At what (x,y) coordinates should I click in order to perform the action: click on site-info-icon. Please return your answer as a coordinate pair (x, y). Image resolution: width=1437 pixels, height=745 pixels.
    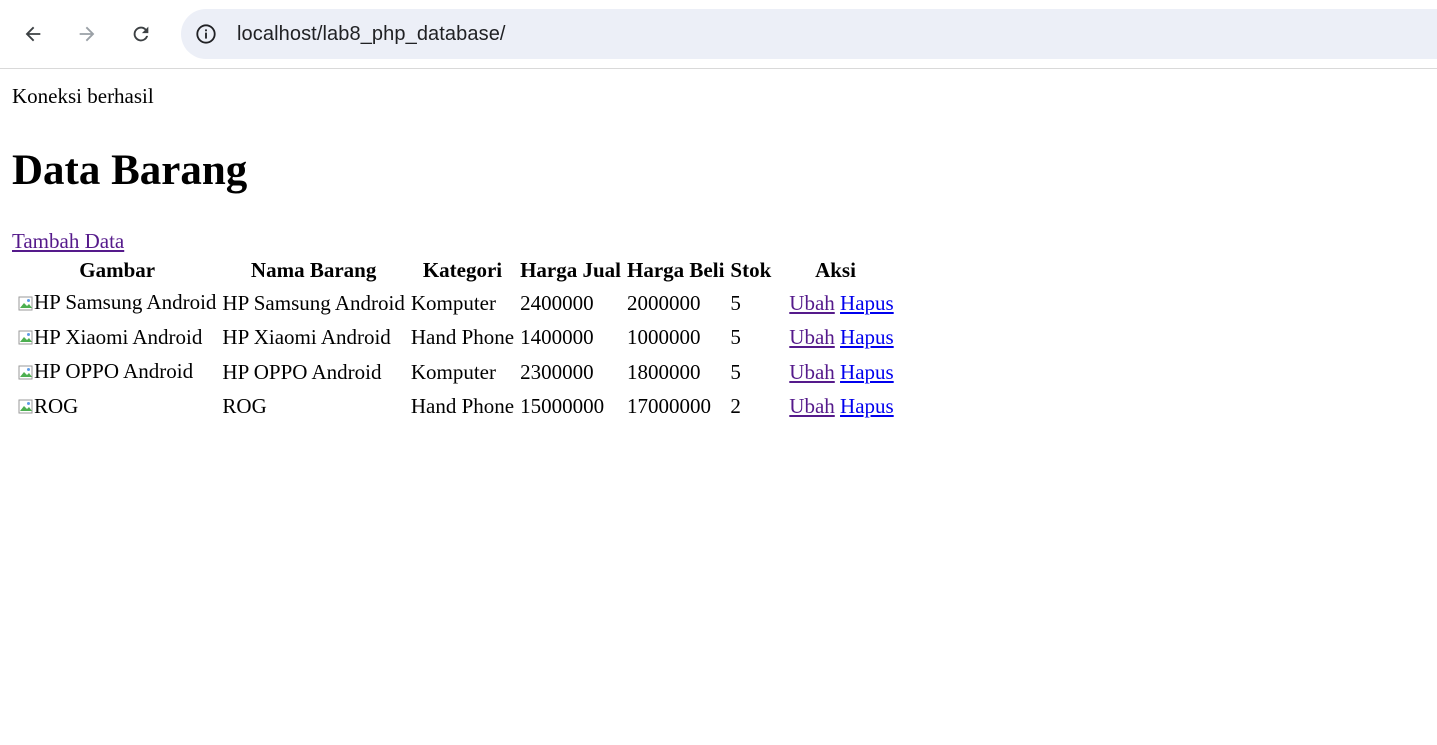
    Looking at the image, I should click on (206, 34).